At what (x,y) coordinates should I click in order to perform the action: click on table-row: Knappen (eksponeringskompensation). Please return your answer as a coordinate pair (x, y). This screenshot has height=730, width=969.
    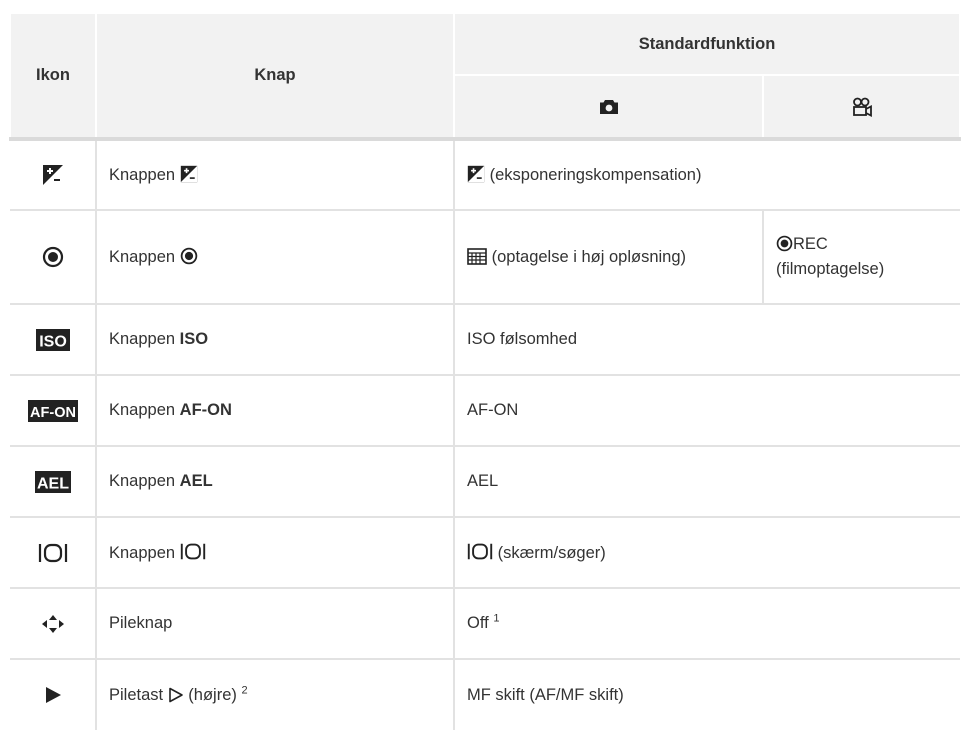
    Looking at the image, I should click on (485, 175).